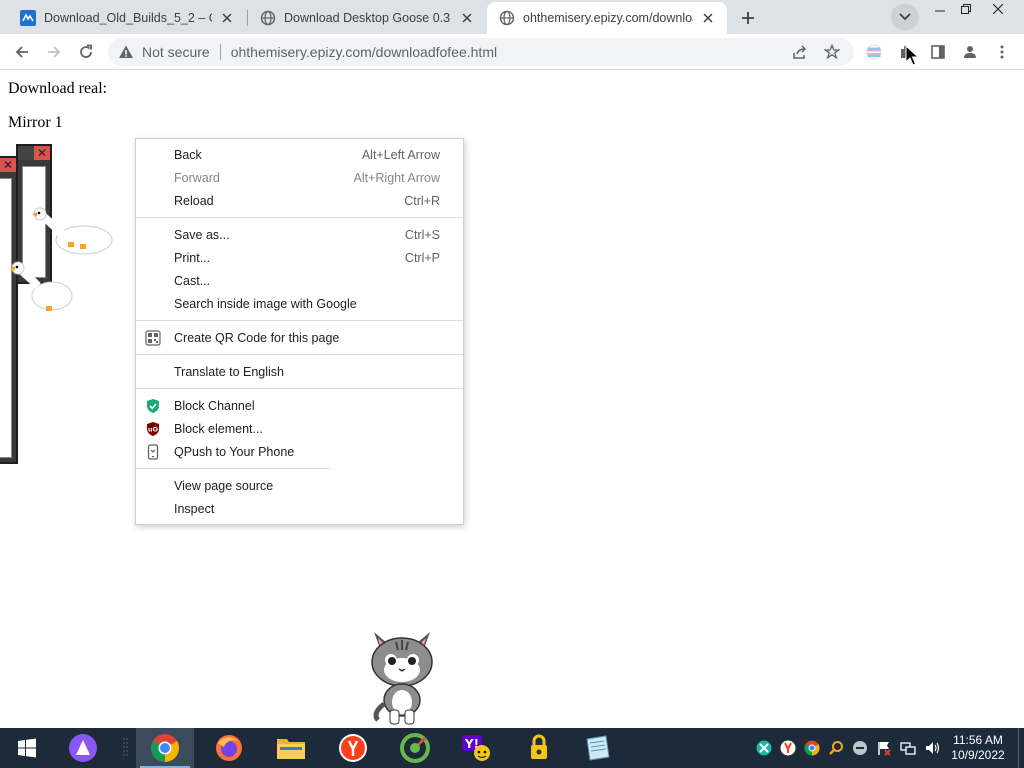 This screenshot has height=768, width=1024. I want to click on tab-ohthemisery: ohthemisery.epizy.com/downloa, so click(607, 18).